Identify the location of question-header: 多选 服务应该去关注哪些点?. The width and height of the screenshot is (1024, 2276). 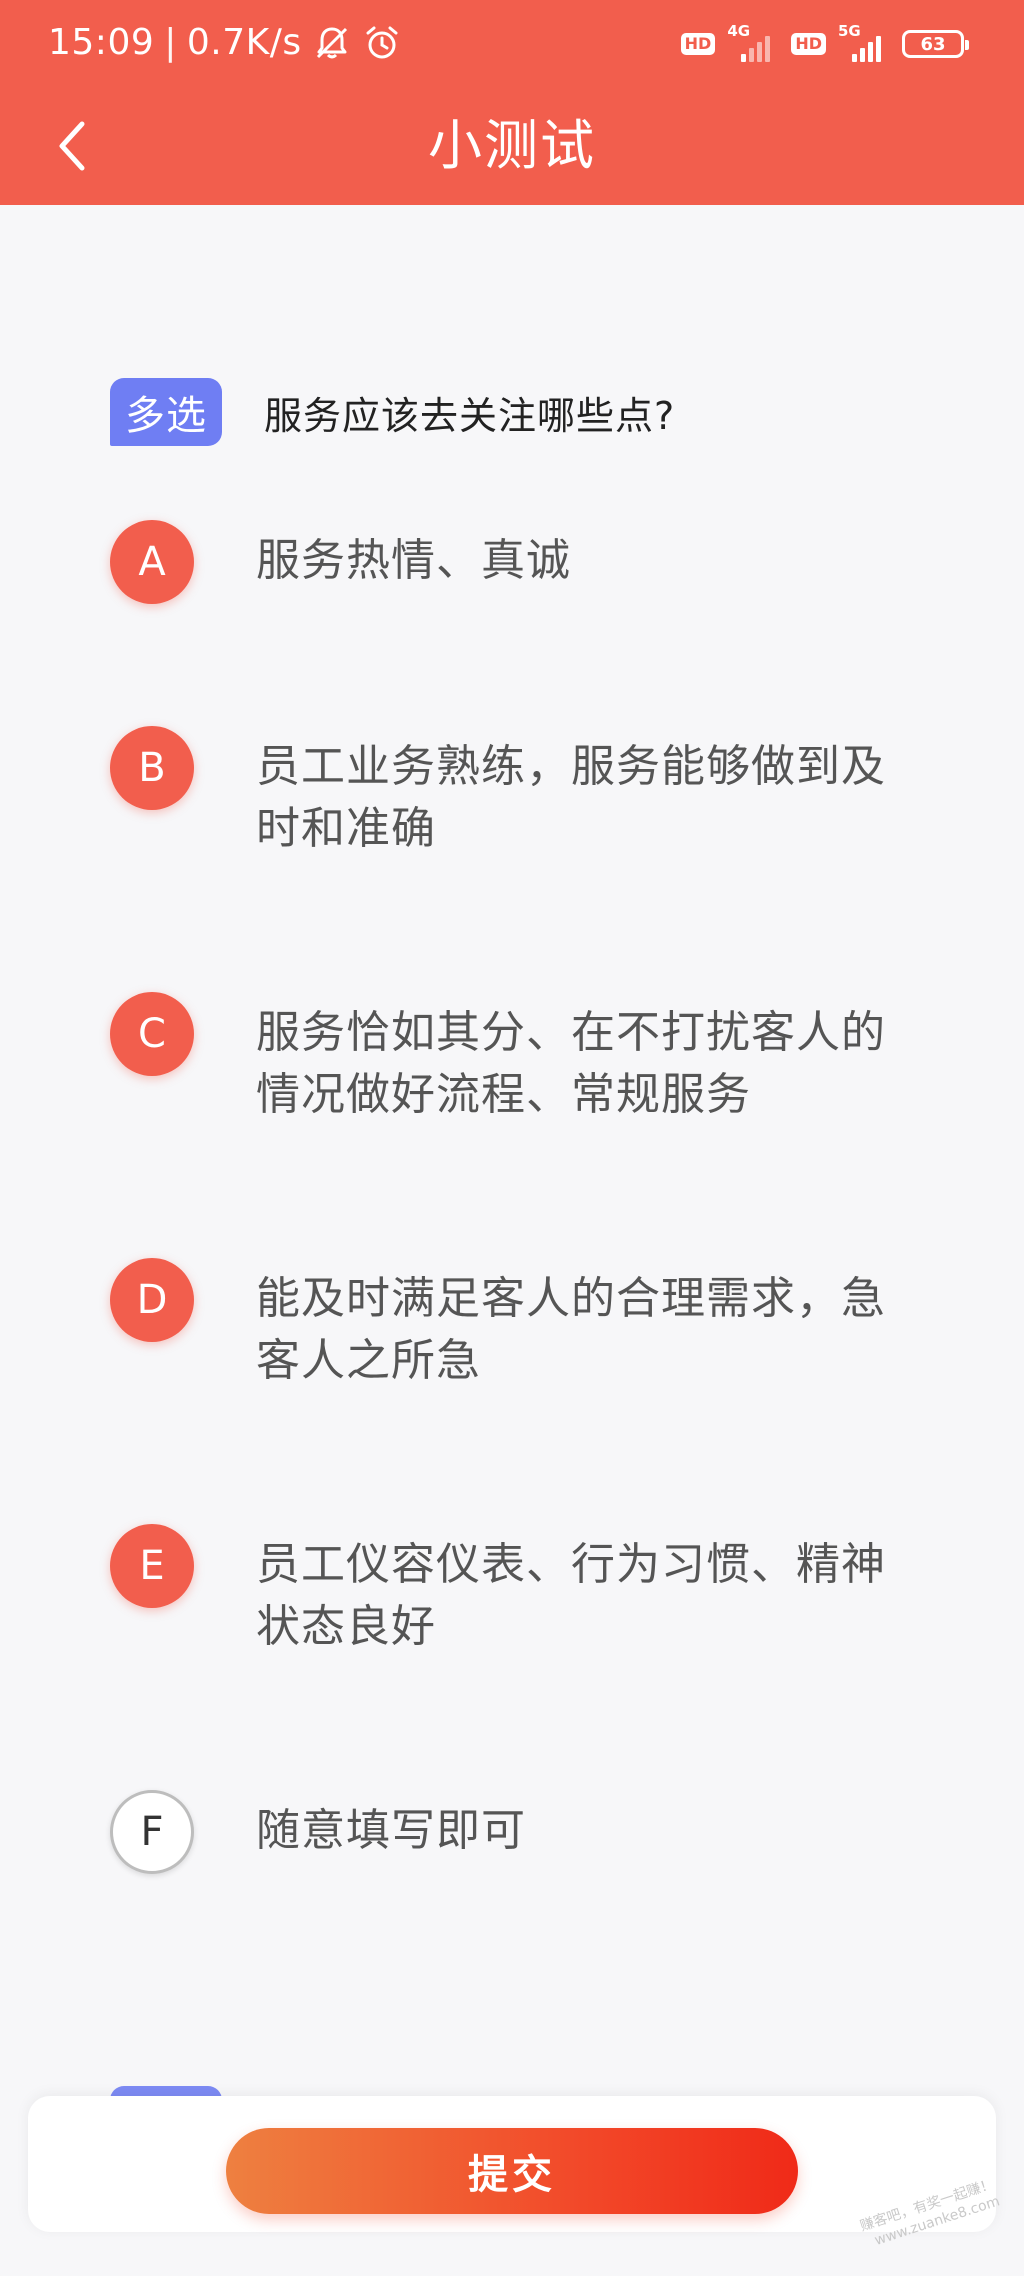
(392, 412).